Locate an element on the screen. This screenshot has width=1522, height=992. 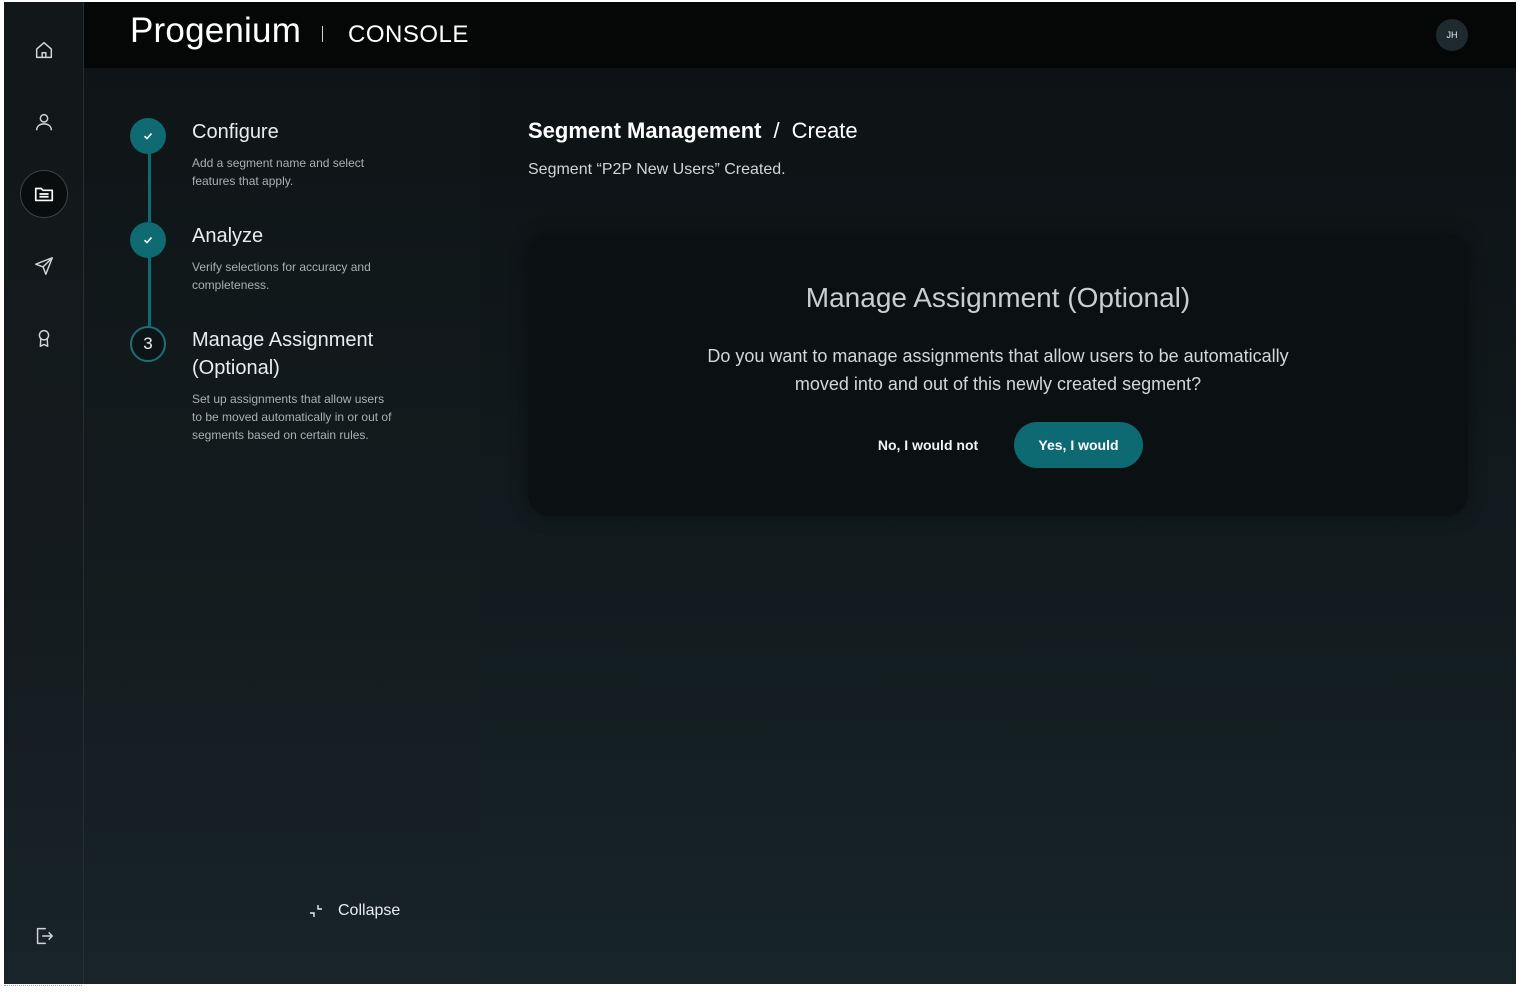
breadcrumb: Segment Management / Create is located at coordinates (693, 131).